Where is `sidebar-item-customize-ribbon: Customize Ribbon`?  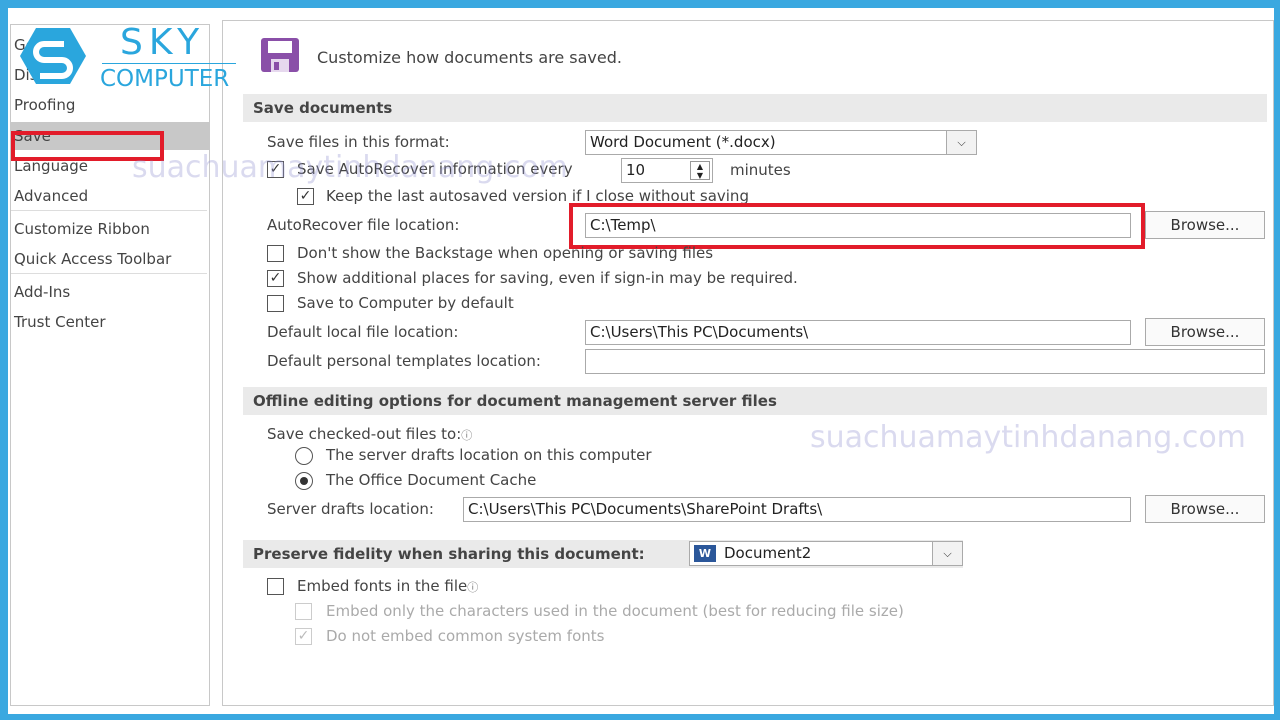 sidebar-item-customize-ribbon: Customize Ribbon is located at coordinates (110, 229).